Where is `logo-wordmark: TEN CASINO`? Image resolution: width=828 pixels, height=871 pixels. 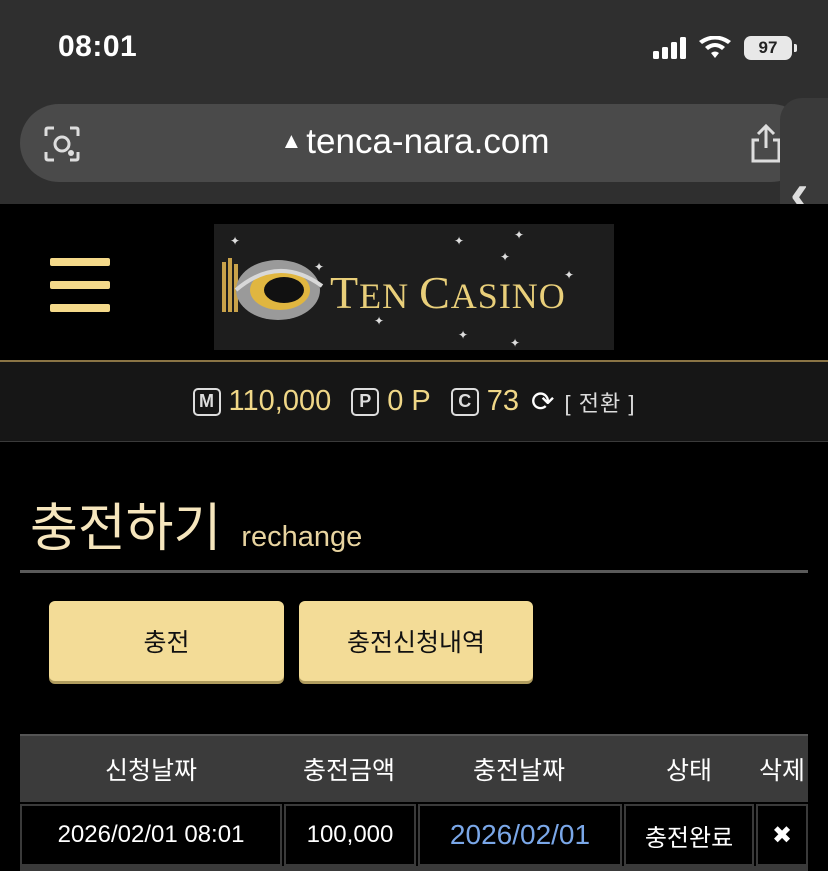 logo-wordmark: TEN CASINO is located at coordinates (448, 292).